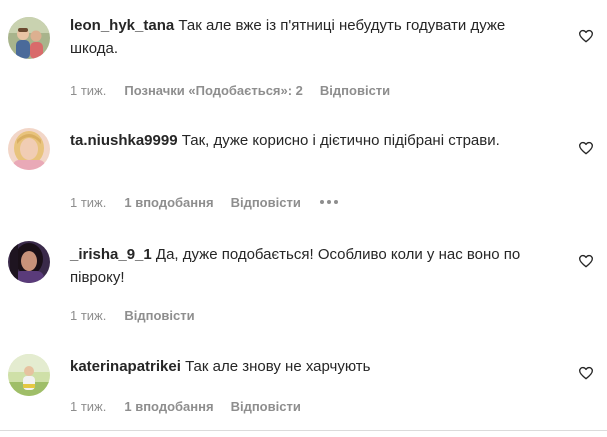 The width and height of the screenshot is (607, 437). What do you see at coordinates (124, 140) in the screenshot?
I see `comment-username: ta.niushka9999` at bounding box center [124, 140].